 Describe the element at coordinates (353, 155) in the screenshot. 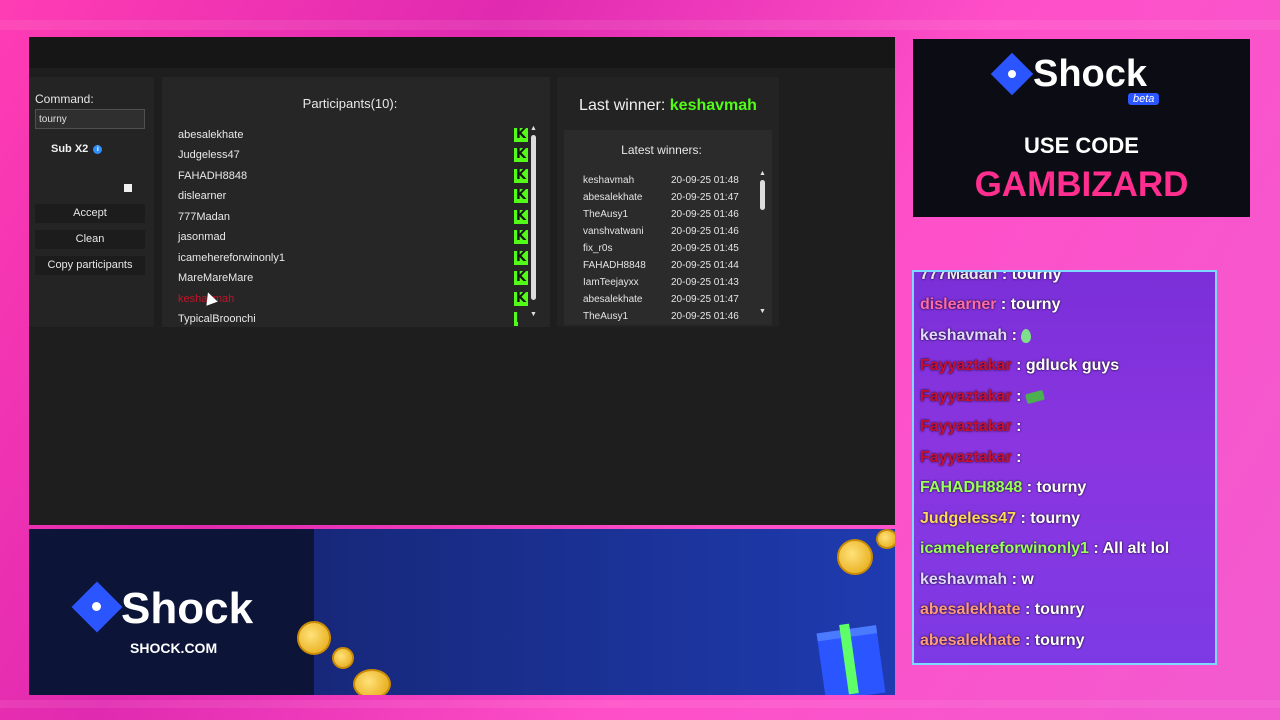

I see `participant-row: Judgeless47 K` at that location.